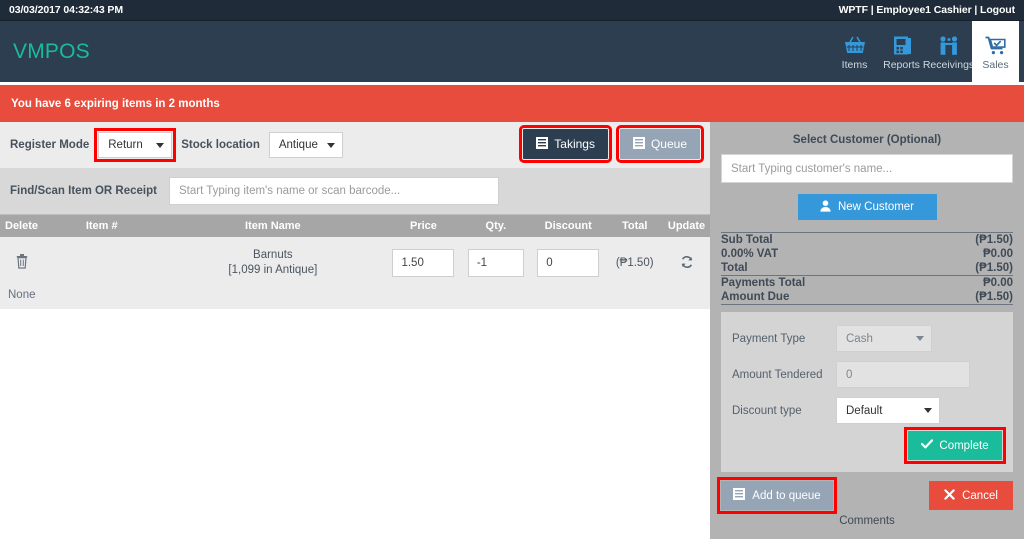 The height and width of the screenshot is (539, 1024). Describe the element at coordinates (867, 254) in the screenshot. I see `total-row-vat: 0.00% VAT ₱0.00` at that location.